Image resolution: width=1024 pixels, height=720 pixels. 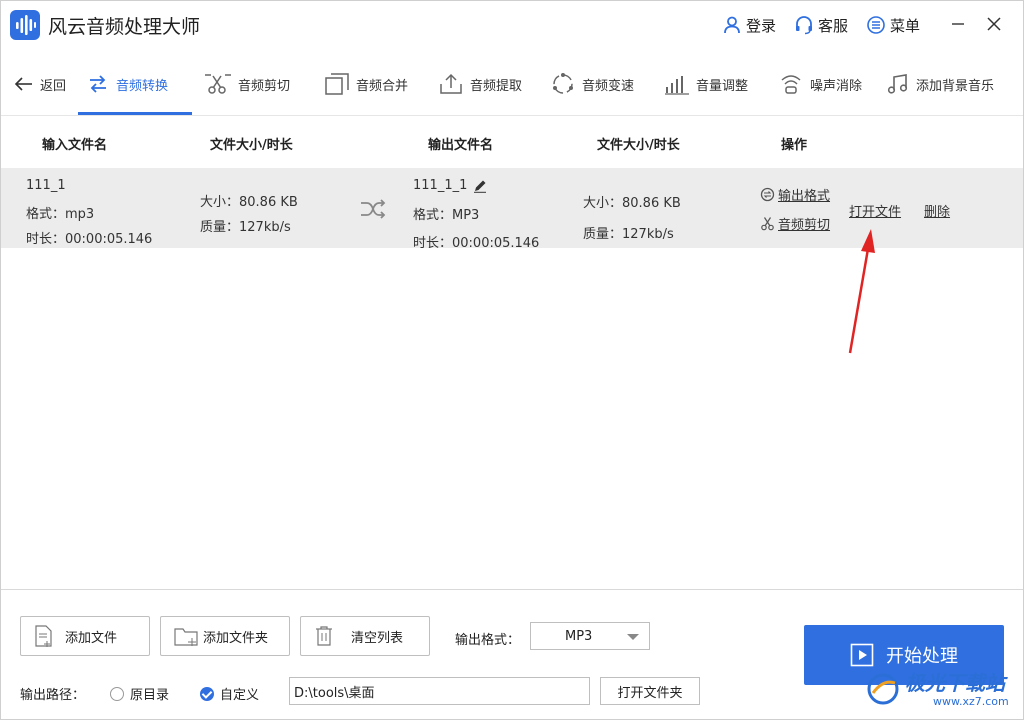 What do you see at coordinates (135, 113) in the screenshot?
I see `active-tab-indicator` at bounding box center [135, 113].